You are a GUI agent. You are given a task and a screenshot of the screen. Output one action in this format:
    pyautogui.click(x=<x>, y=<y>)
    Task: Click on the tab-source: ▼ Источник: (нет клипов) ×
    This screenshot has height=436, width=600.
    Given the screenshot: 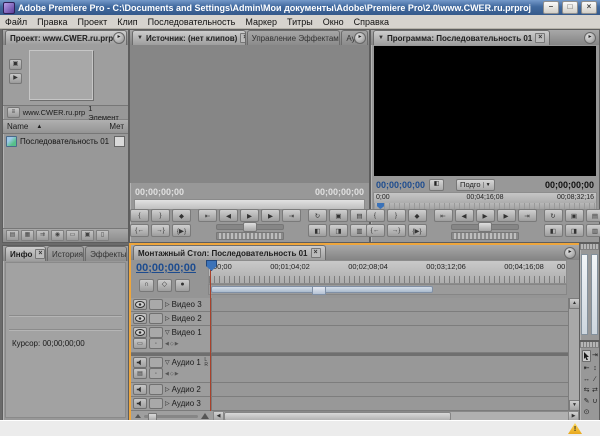 What is the action you would take?
    pyautogui.click(x=189, y=37)
    